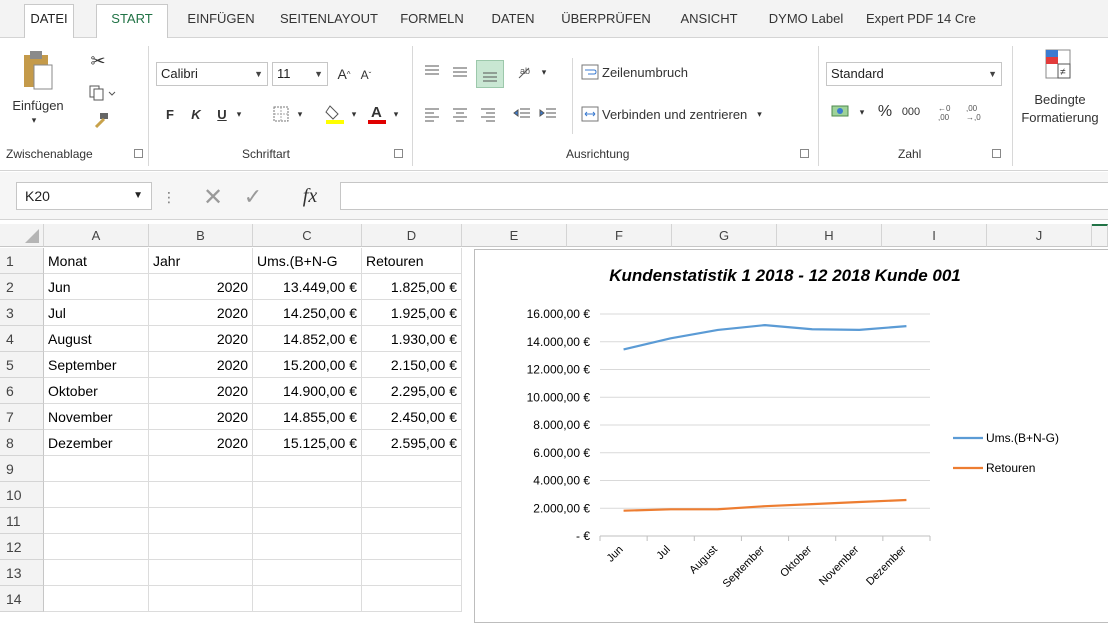 Image resolution: width=1108 pixels, height=623 pixels. I want to click on cell-header-retouren: Retouren, so click(412, 261).